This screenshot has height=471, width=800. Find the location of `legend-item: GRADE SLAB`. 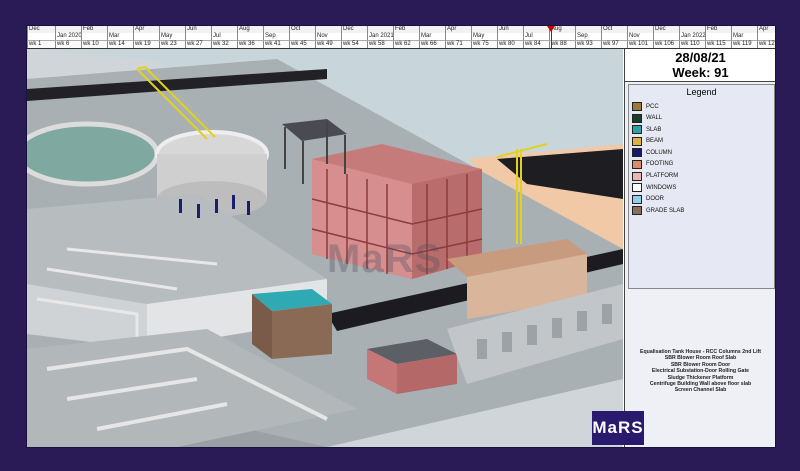

legend-item: GRADE SLAB is located at coordinates (701, 210).